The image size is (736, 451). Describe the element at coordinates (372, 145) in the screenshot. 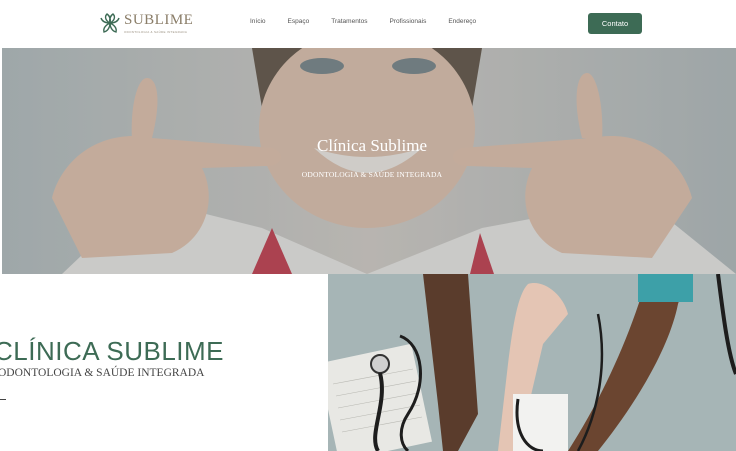

I see `hero-title: Clínica Sublime` at that location.